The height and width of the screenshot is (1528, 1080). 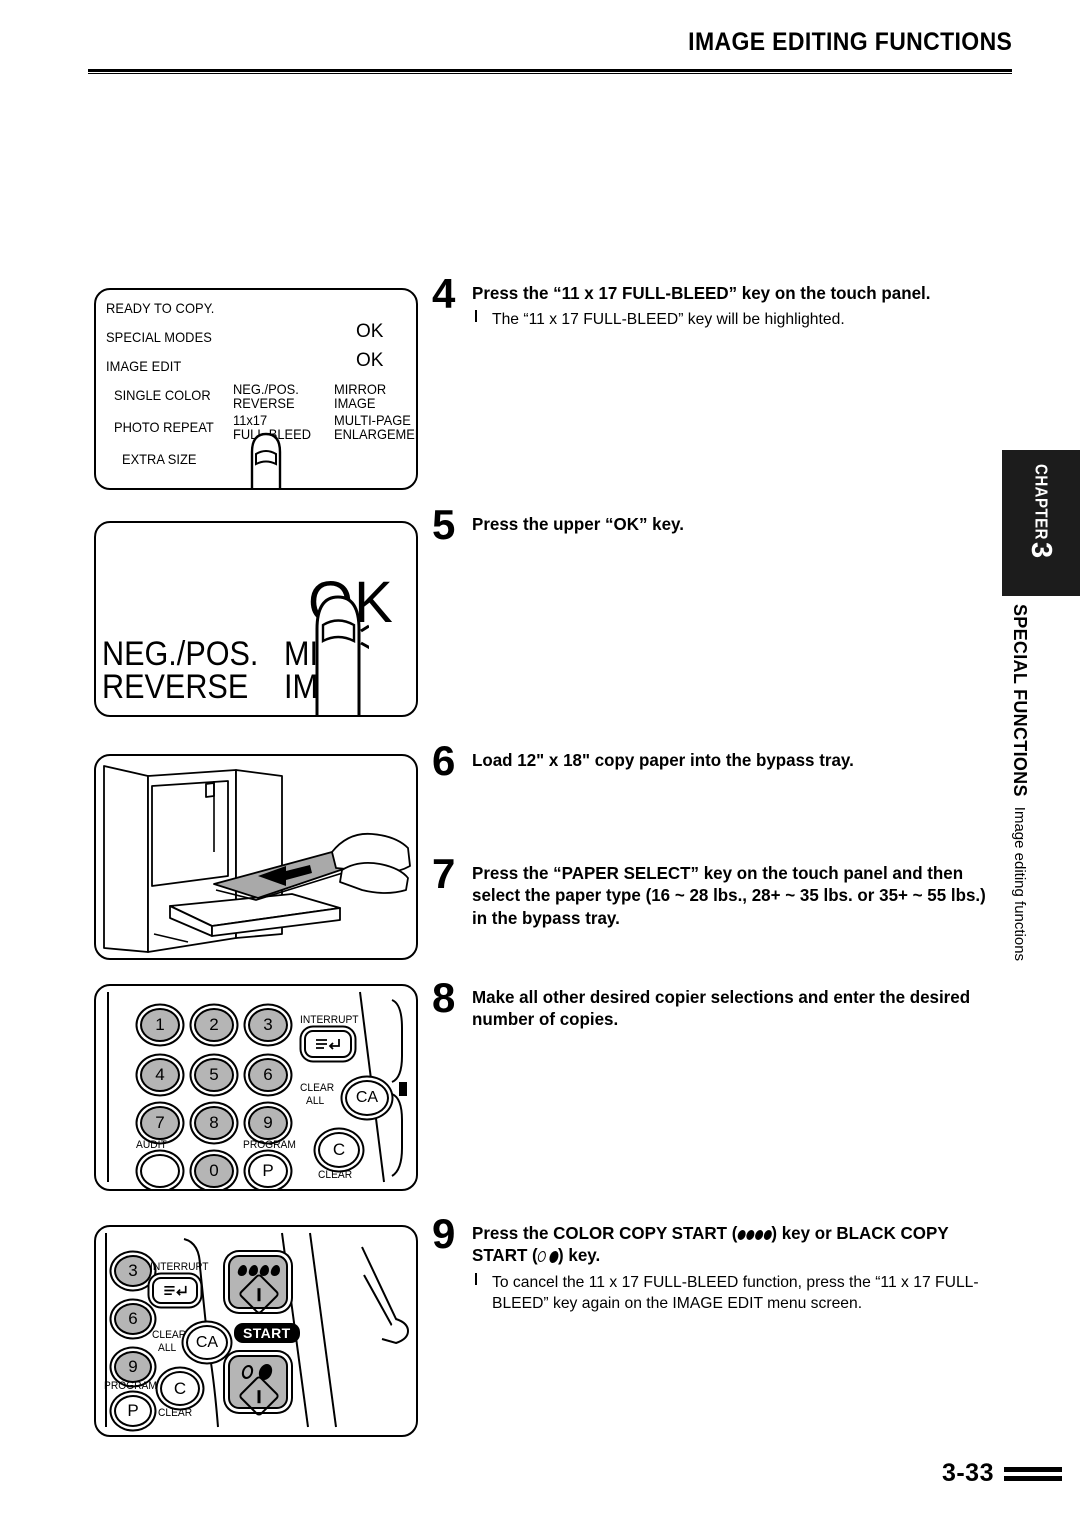 What do you see at coordinates (967, 1473) in the screenshot?
I see `page-number: 3-33` at bounding box center [967, 1473].